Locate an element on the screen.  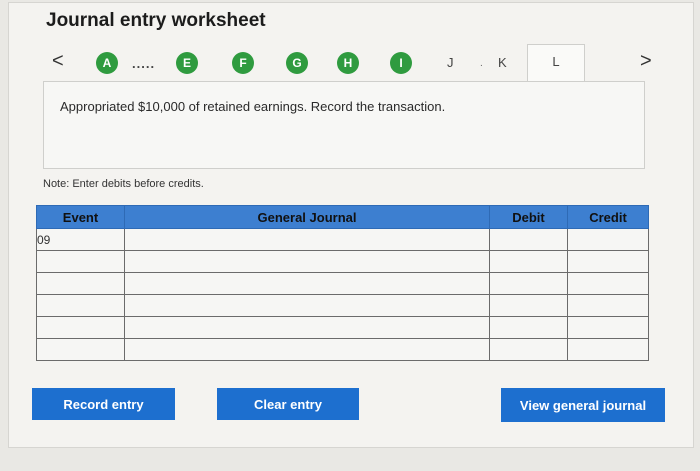
clear-entry-button: Clear entry is located at coordinates (288, 404).